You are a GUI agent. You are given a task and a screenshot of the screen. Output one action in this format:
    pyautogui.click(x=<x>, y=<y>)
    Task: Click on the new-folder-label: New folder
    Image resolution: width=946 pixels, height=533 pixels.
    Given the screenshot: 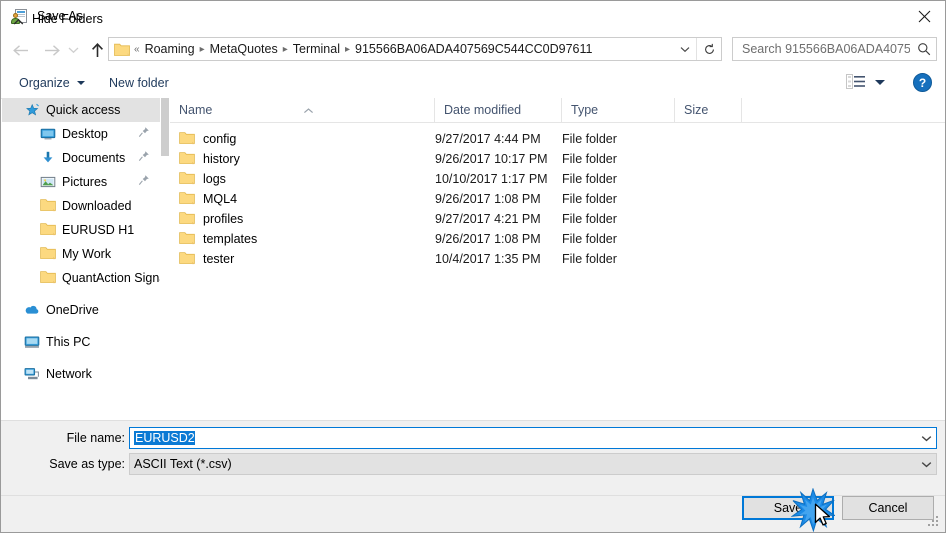 What is the action you would take?
    pyautogui.click(x=139, y=82)
    